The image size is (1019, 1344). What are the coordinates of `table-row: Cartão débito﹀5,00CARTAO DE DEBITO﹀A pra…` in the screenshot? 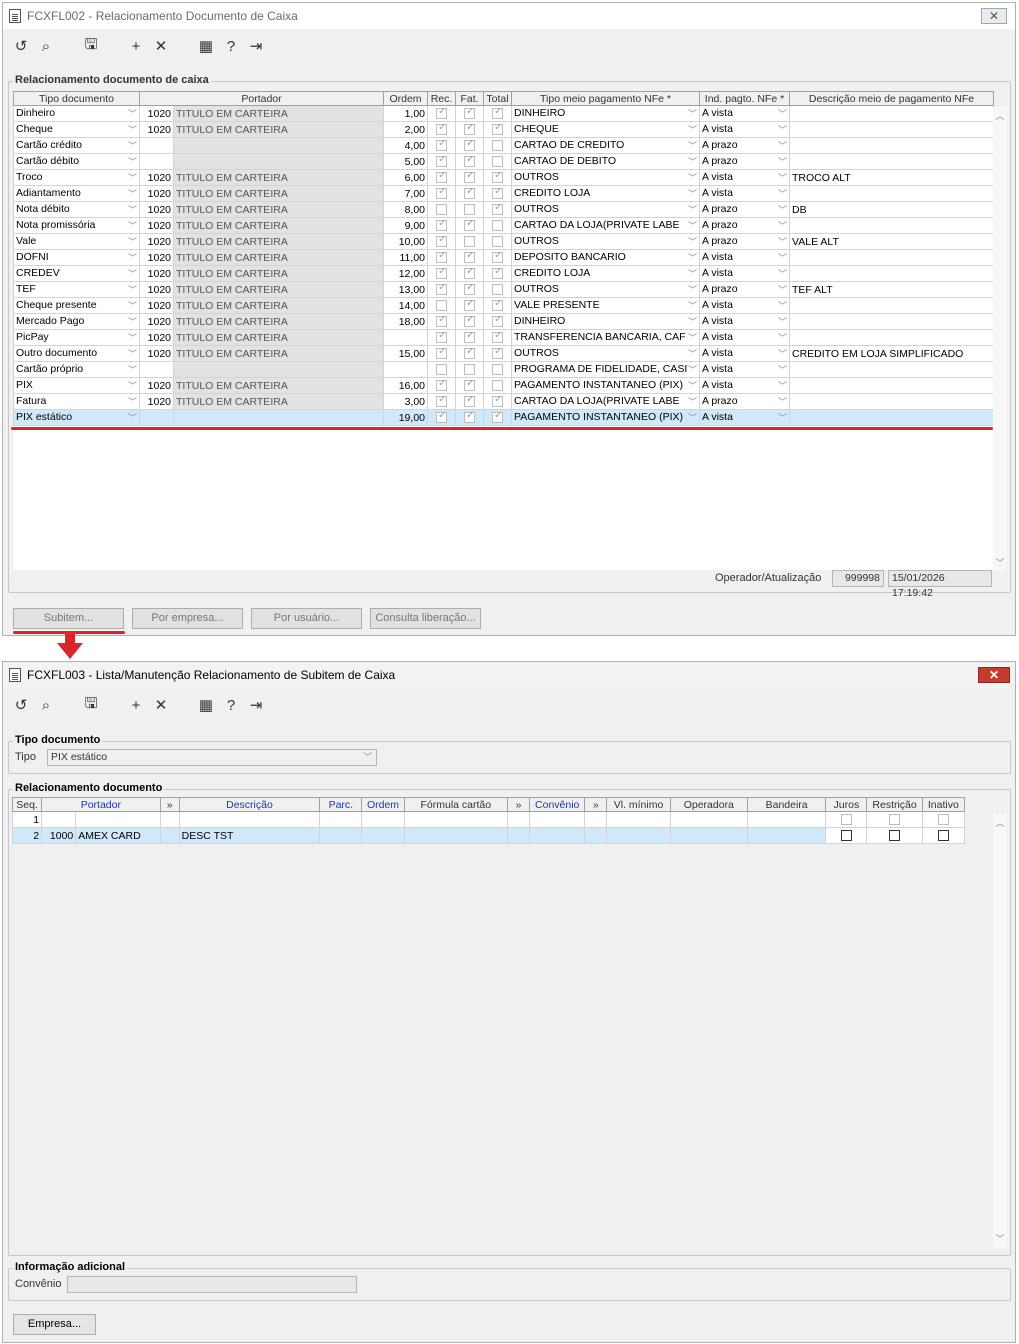 It's located at (503, 161).